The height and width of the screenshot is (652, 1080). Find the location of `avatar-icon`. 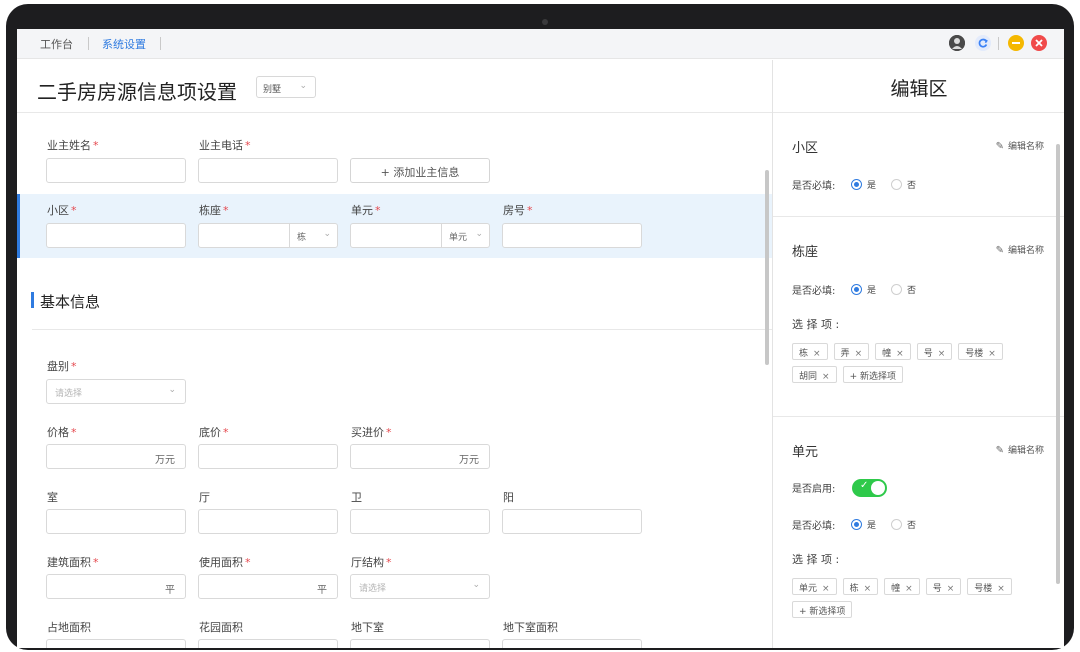

avatar-icon is located at coordinates (957, 43).